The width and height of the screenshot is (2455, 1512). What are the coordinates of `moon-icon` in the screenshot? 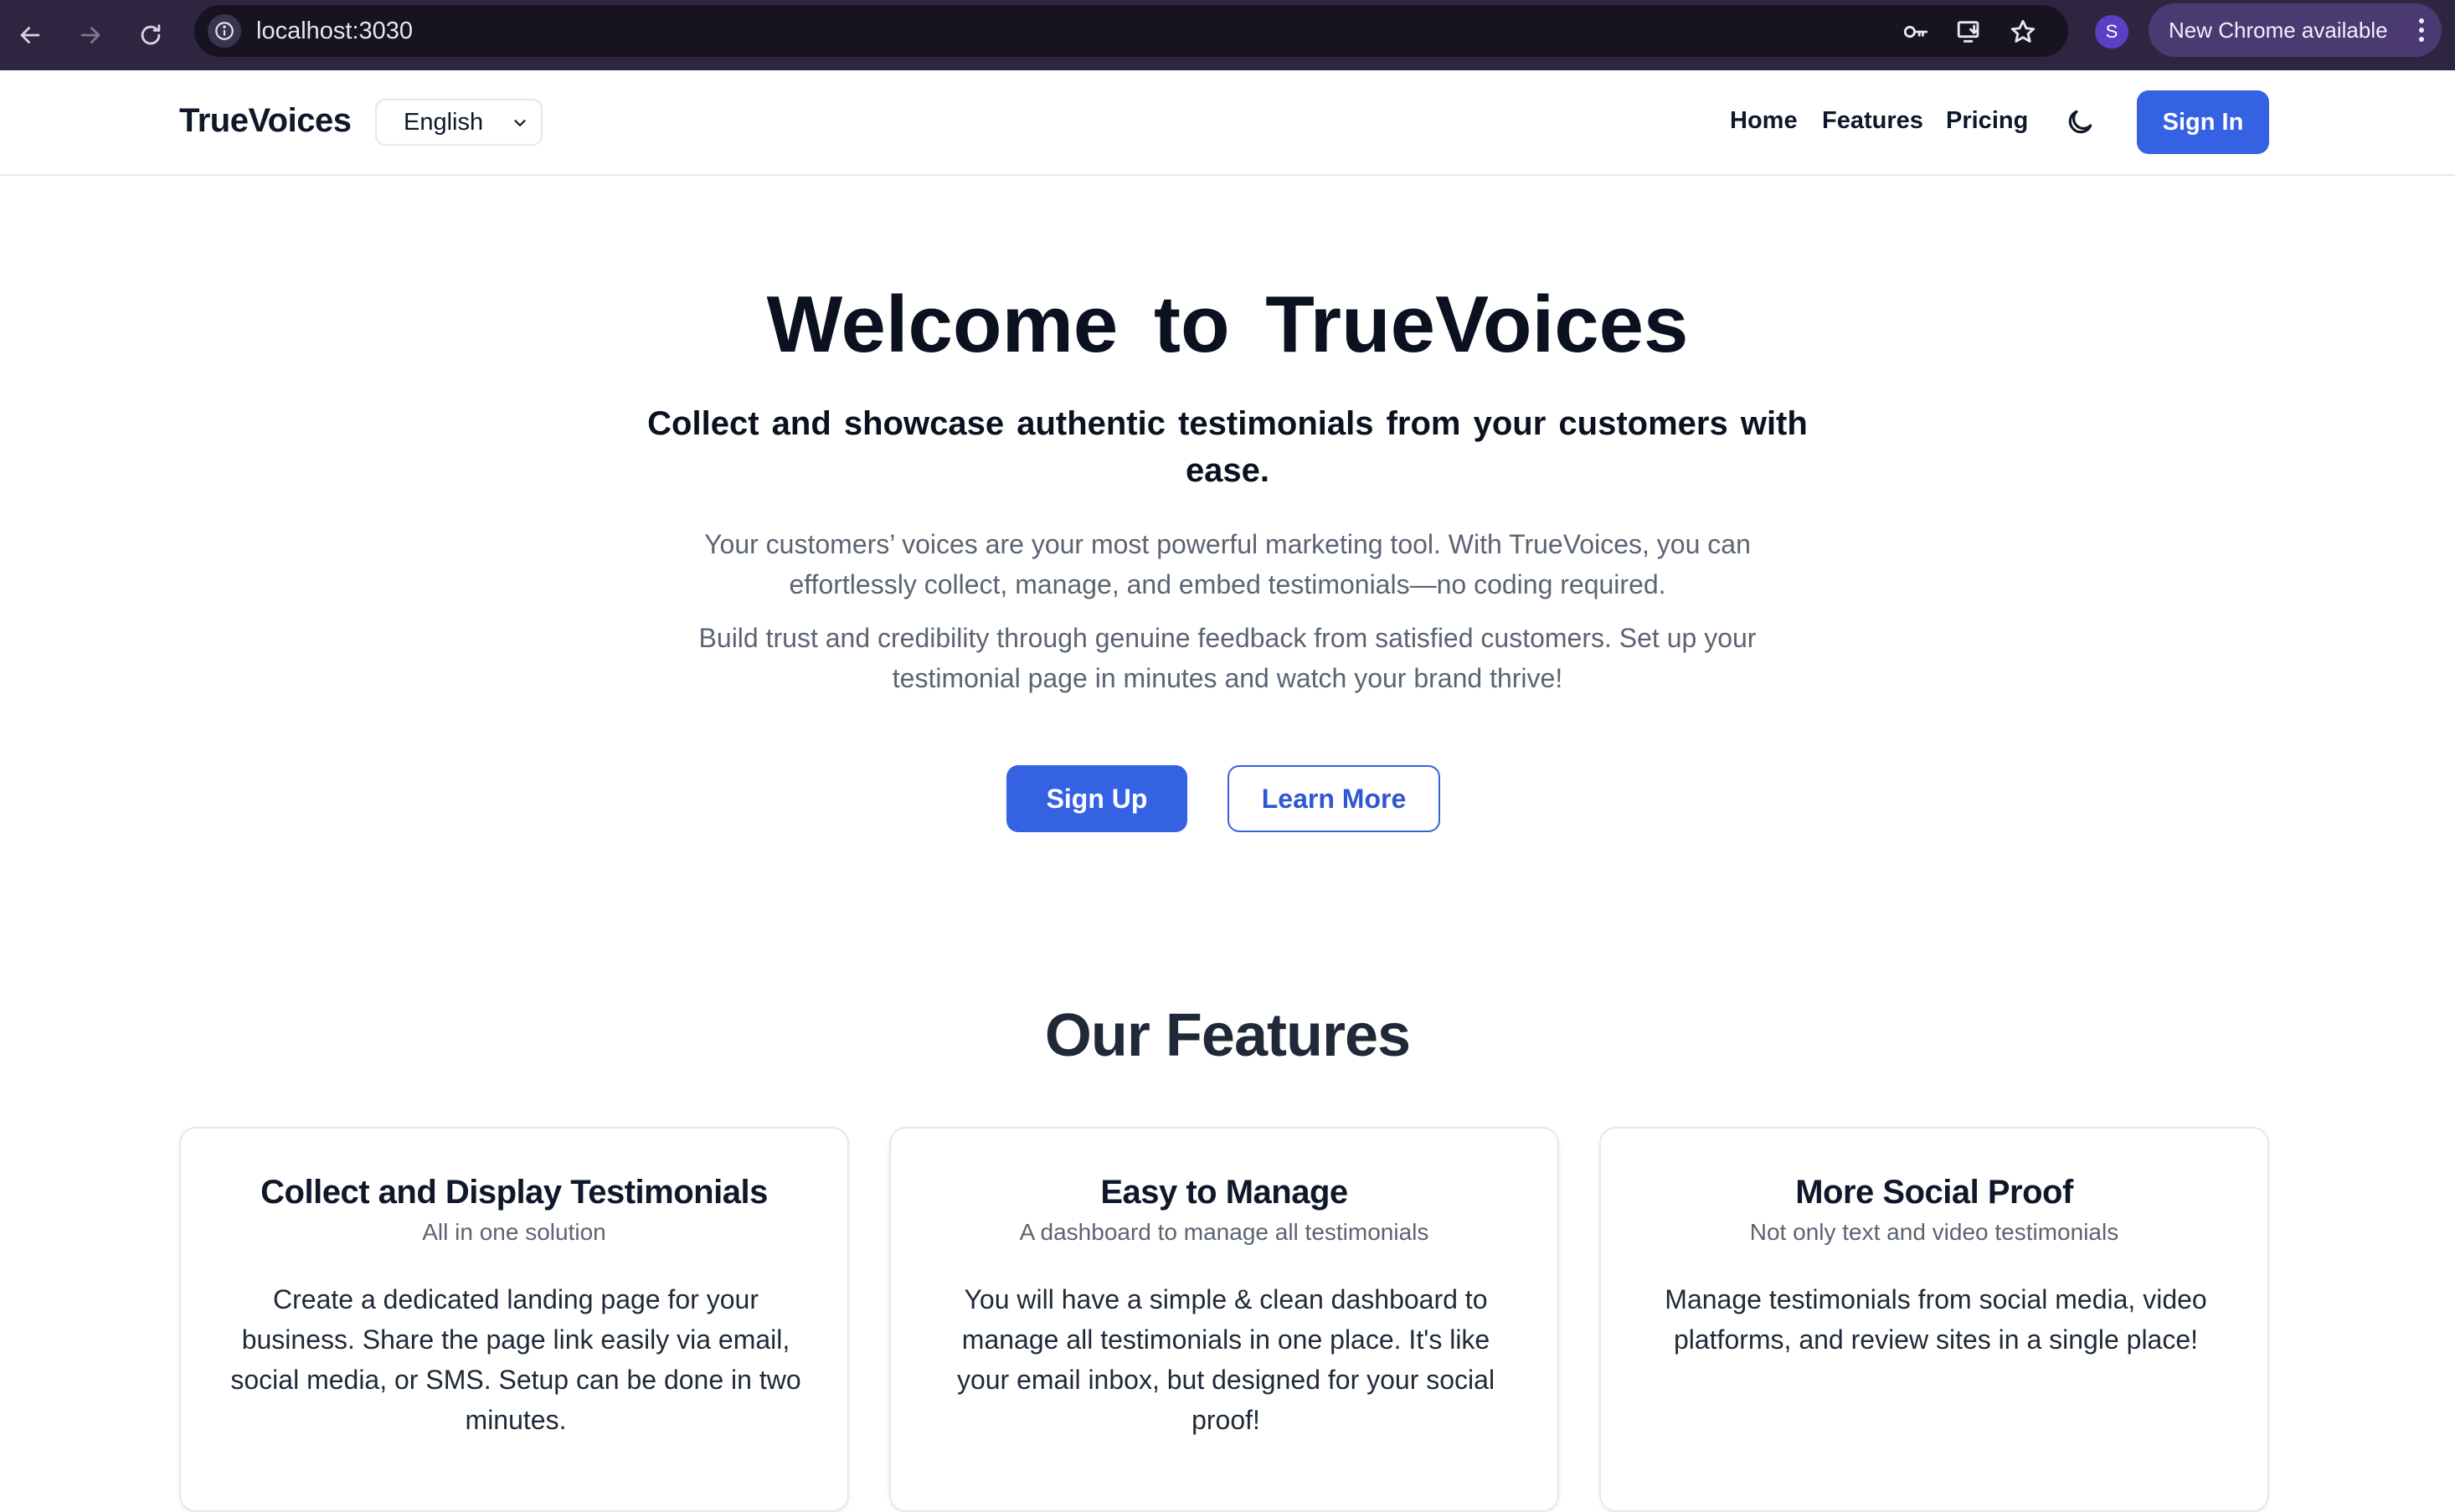 It's located at (2080, 122).